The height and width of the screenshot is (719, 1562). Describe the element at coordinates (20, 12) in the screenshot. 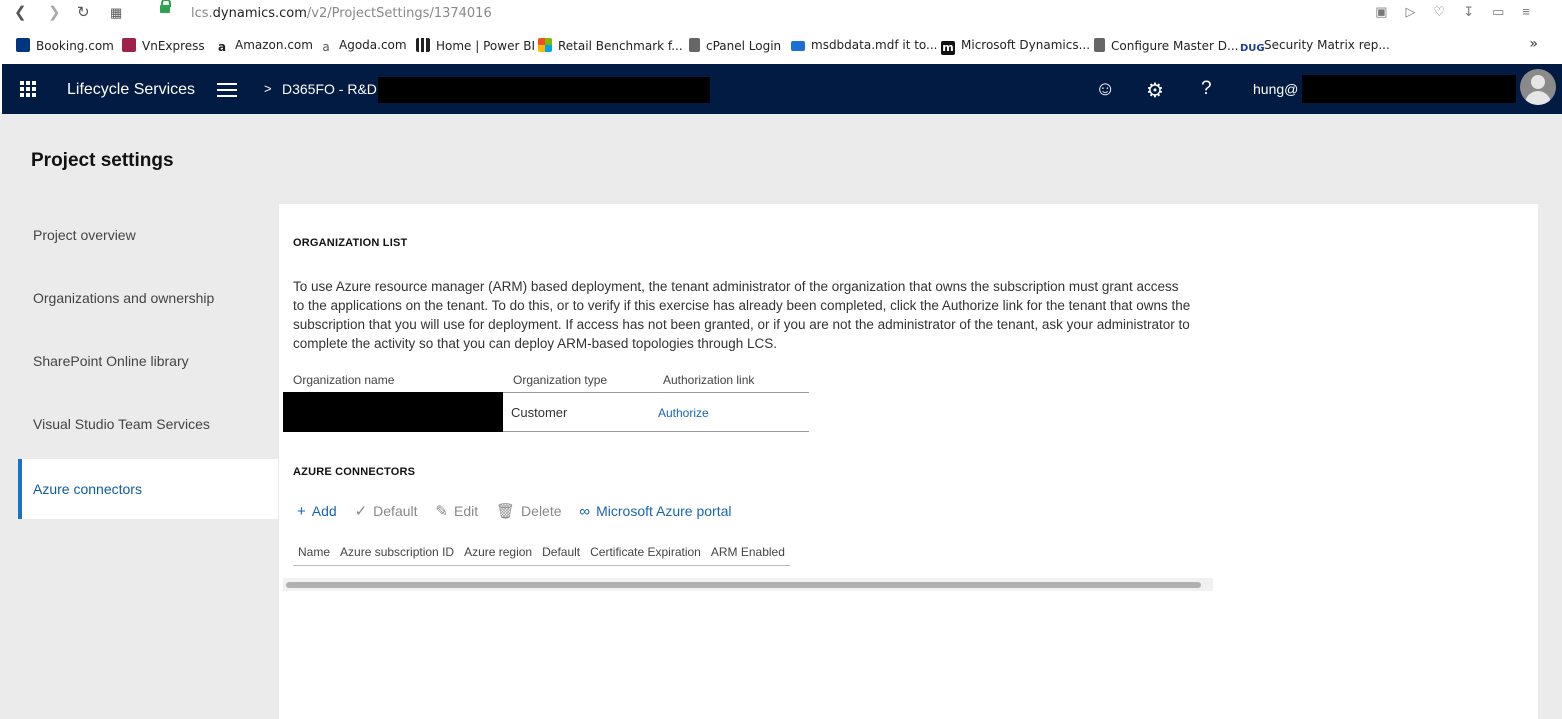

I see `back-icon: ❮` at that location.